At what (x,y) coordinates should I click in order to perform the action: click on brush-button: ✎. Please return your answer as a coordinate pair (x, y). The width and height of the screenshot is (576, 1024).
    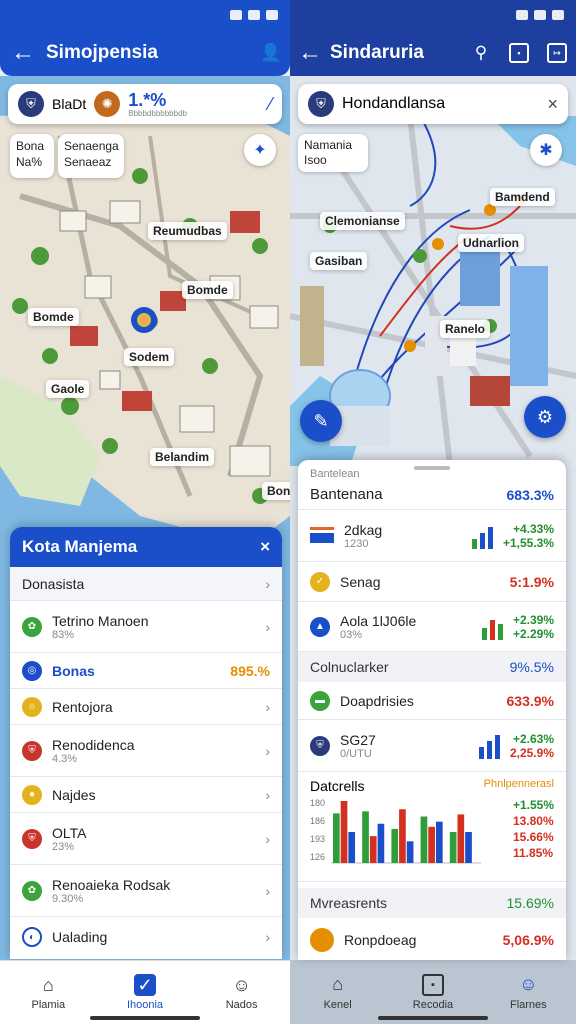
    Looking at the image, I should click on (321, 421).